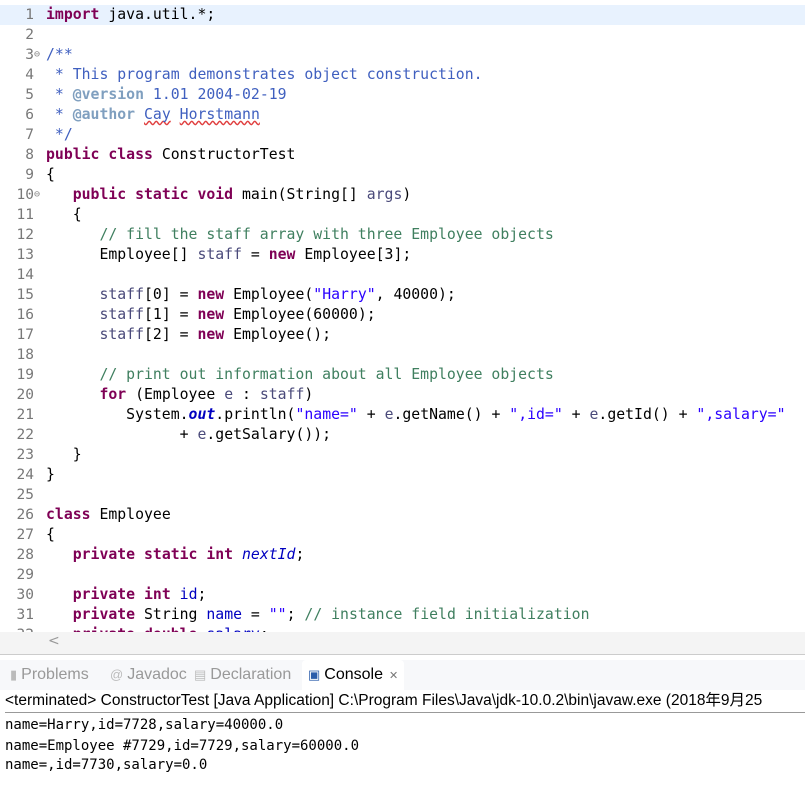  Describe the element at coordinates (402, 515) in the screenshot. I see `code-line: 26 class Employee` at that location.